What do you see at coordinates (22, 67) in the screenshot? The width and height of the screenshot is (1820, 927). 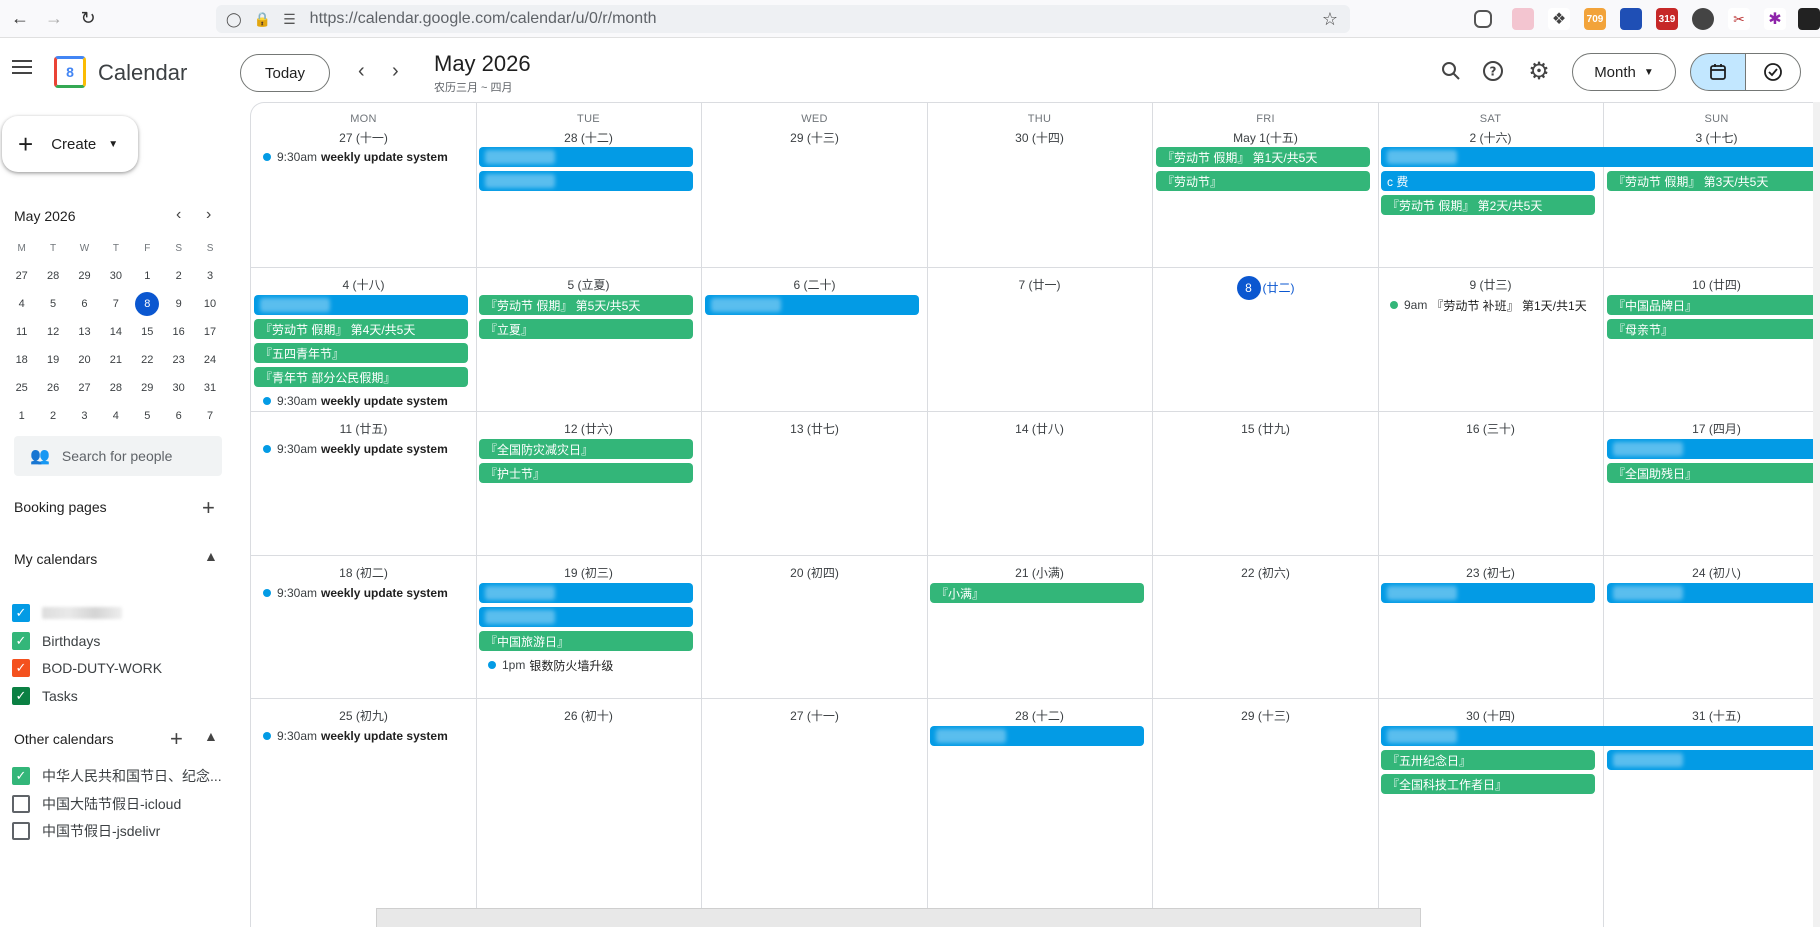 I see `main-menu-icon` at bounding box center [22, 67].